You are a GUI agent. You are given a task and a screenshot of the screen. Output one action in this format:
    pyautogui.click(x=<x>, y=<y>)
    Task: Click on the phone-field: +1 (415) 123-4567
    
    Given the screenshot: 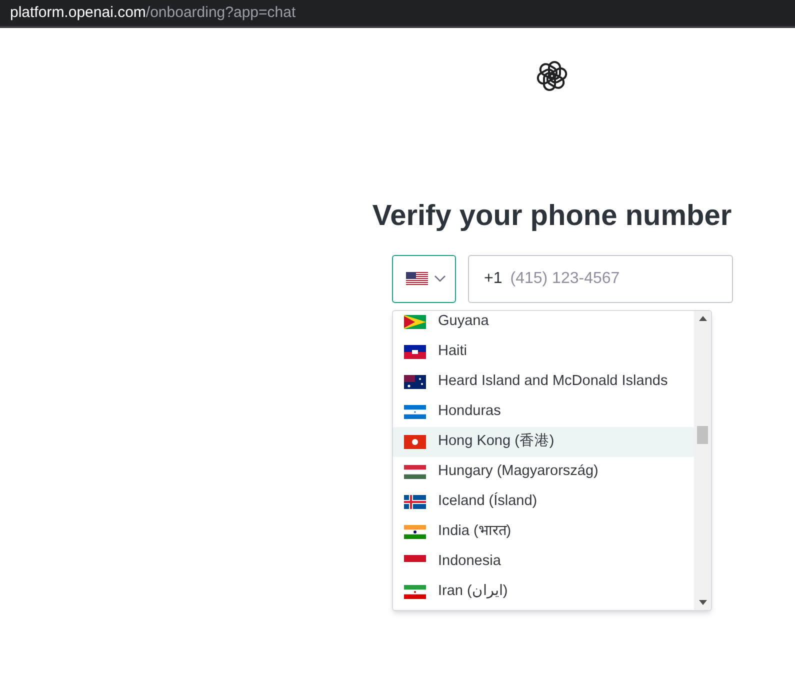 What is the action you would take?
    pyautogui.click(x=601, y=278)
    